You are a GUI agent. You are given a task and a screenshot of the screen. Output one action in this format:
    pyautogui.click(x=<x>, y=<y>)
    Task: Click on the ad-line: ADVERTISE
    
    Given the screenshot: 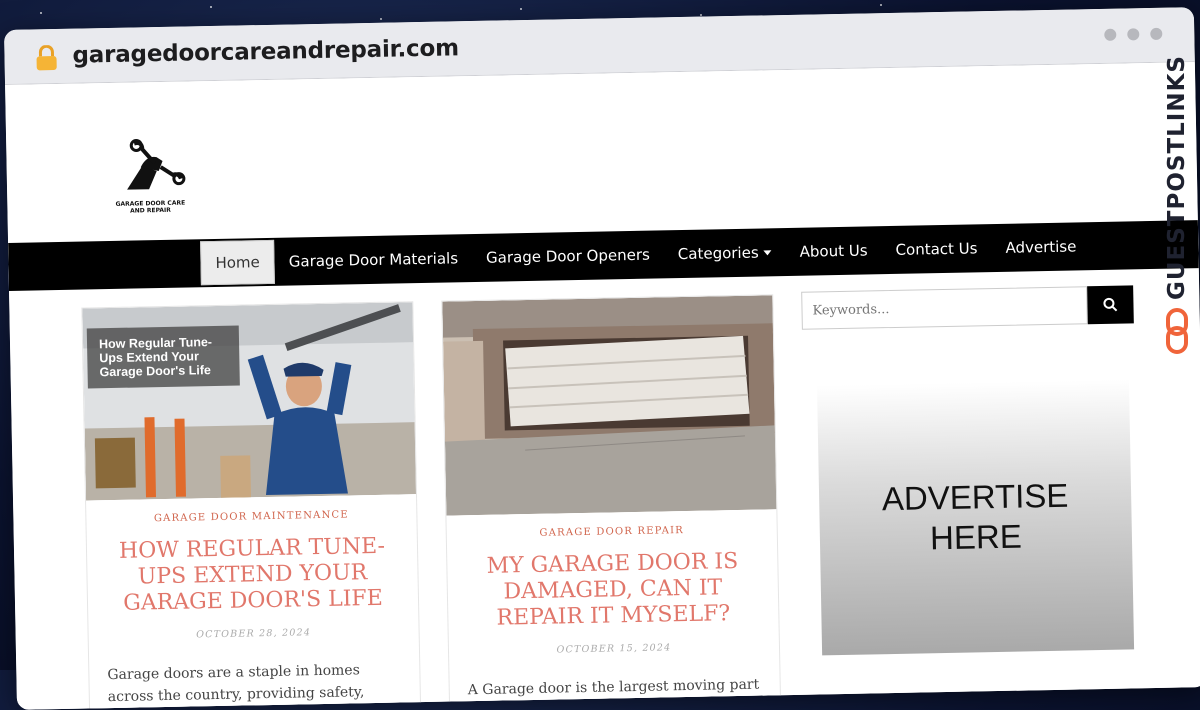 What is the action you would take?
    pyautogui.click(x=975, y=497)
    